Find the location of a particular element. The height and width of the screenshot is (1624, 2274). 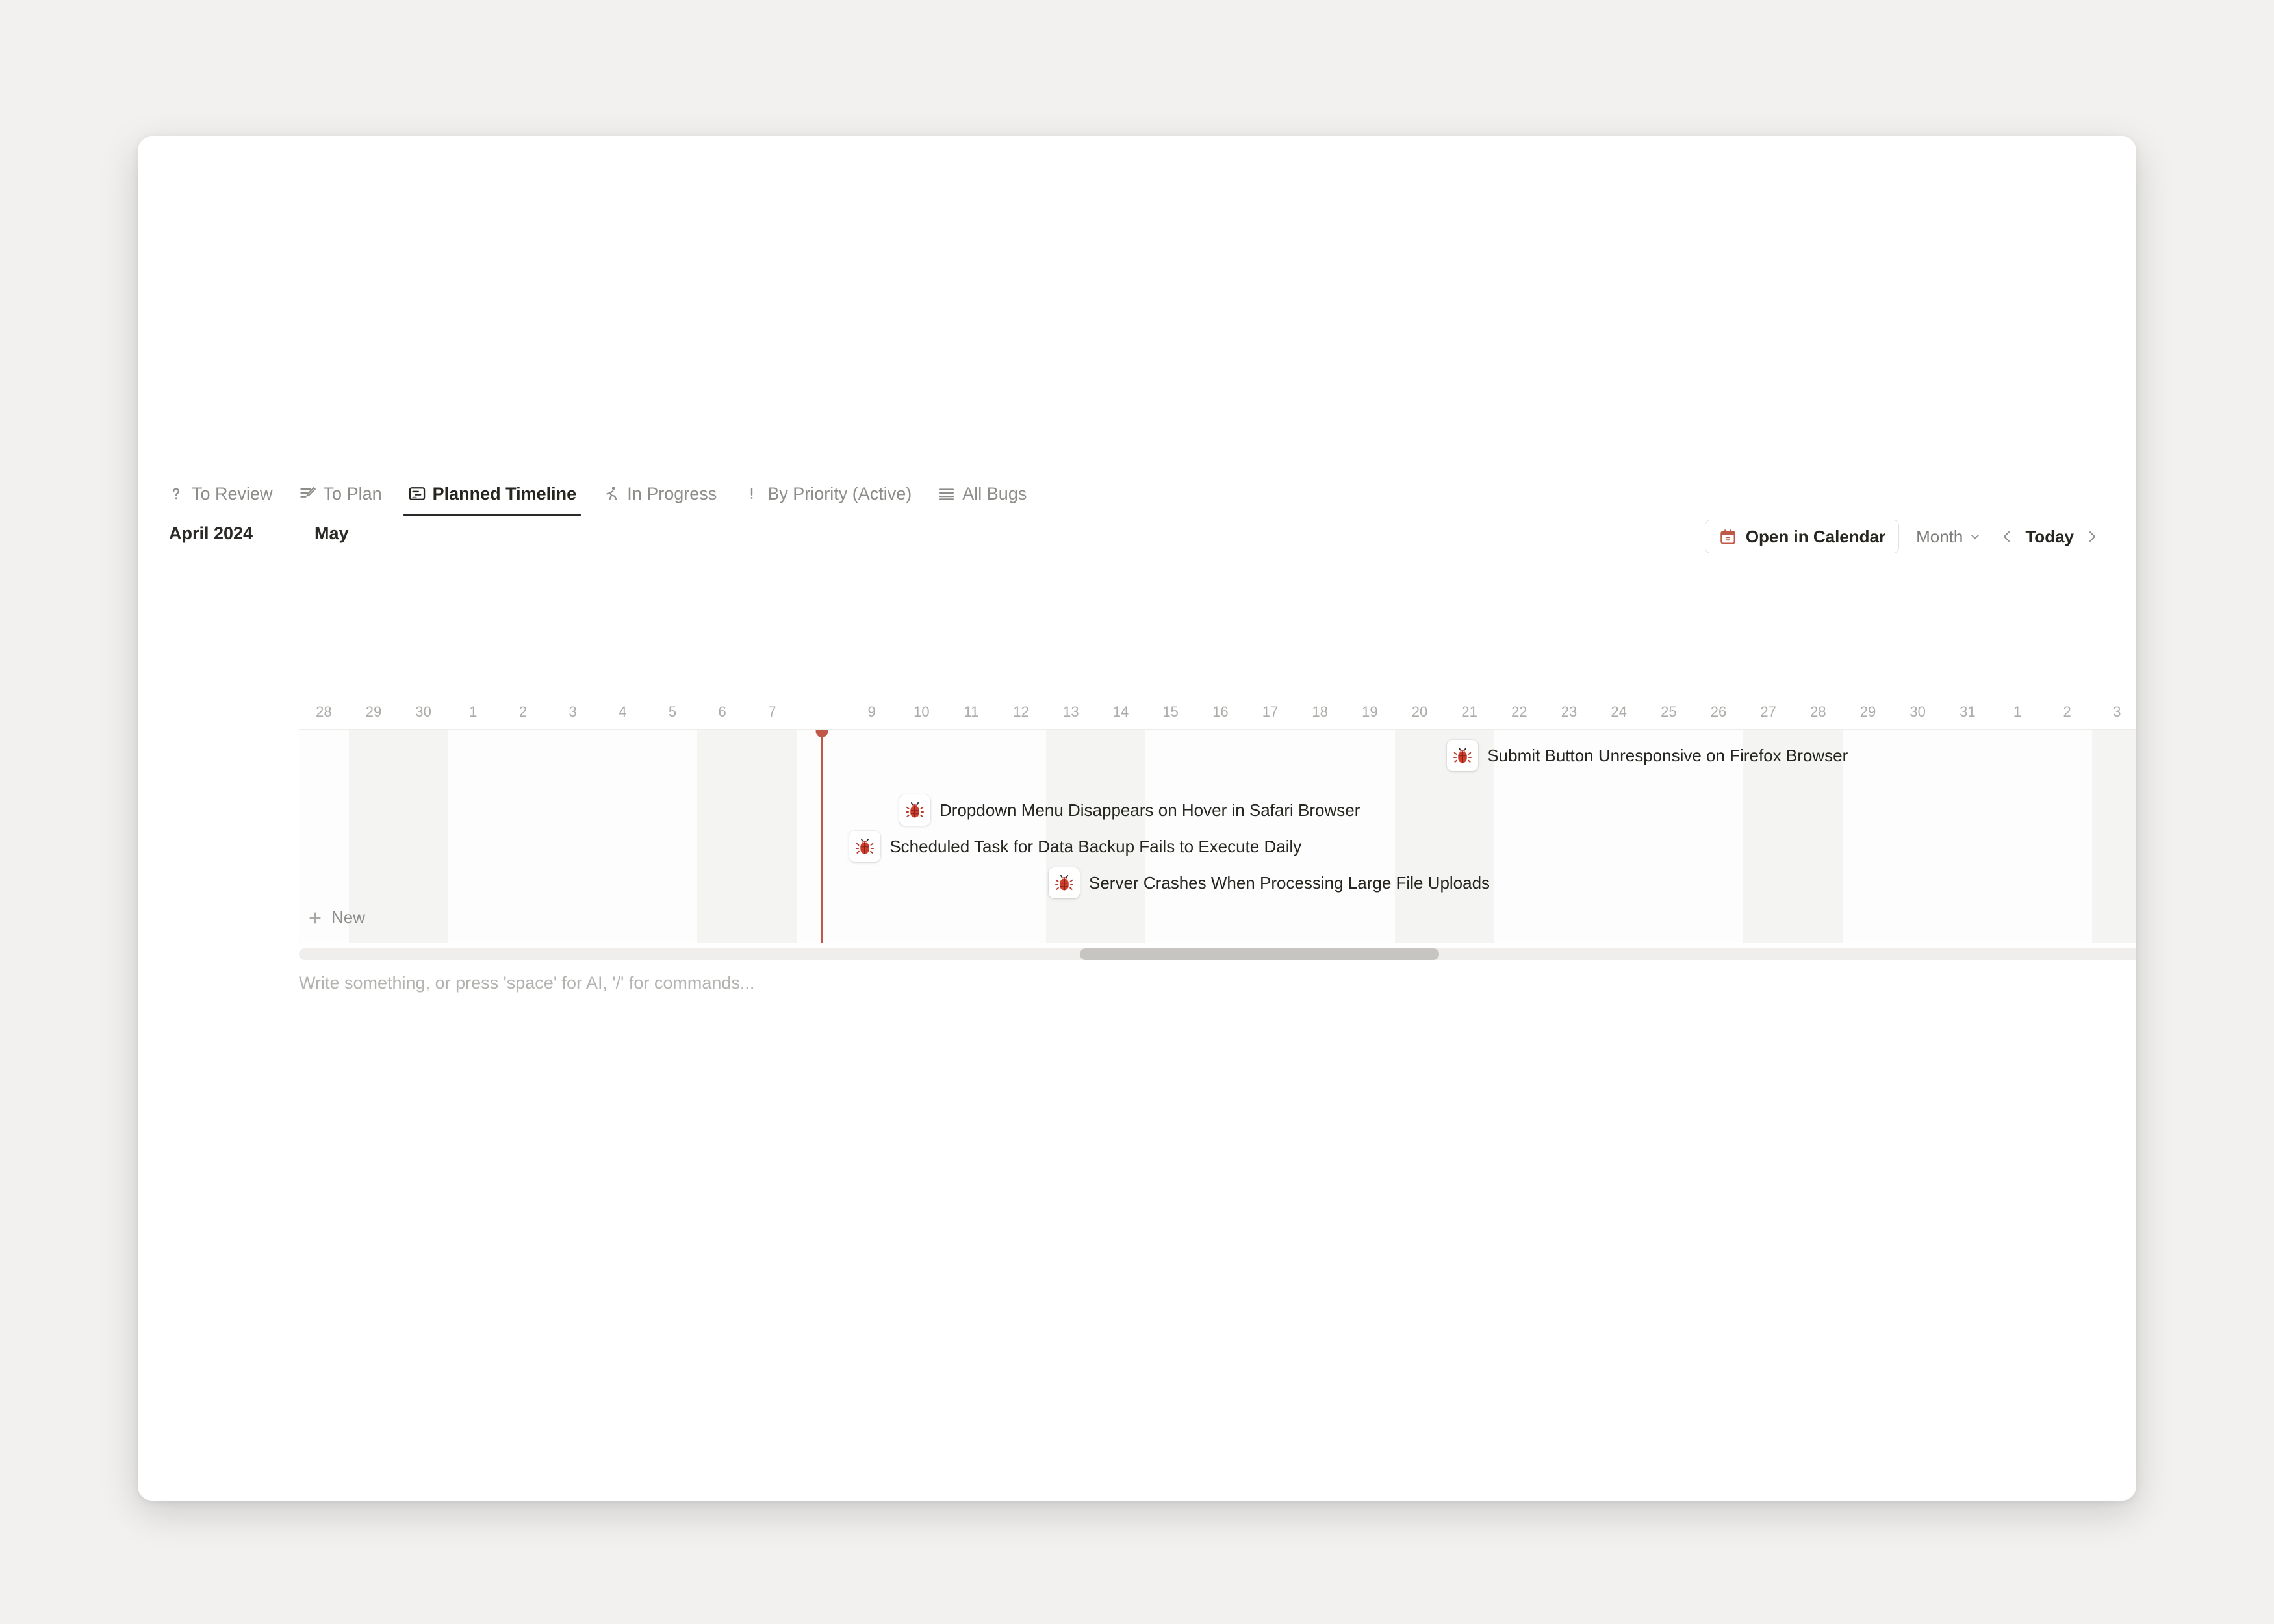

day-cell: 31 is located at coordinates (1968, 712).